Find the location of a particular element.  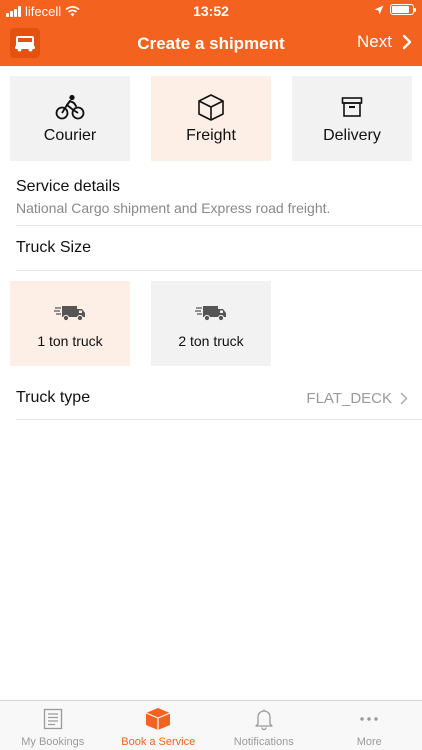

tab-label: Notifications is located at coordinates (263, 742).